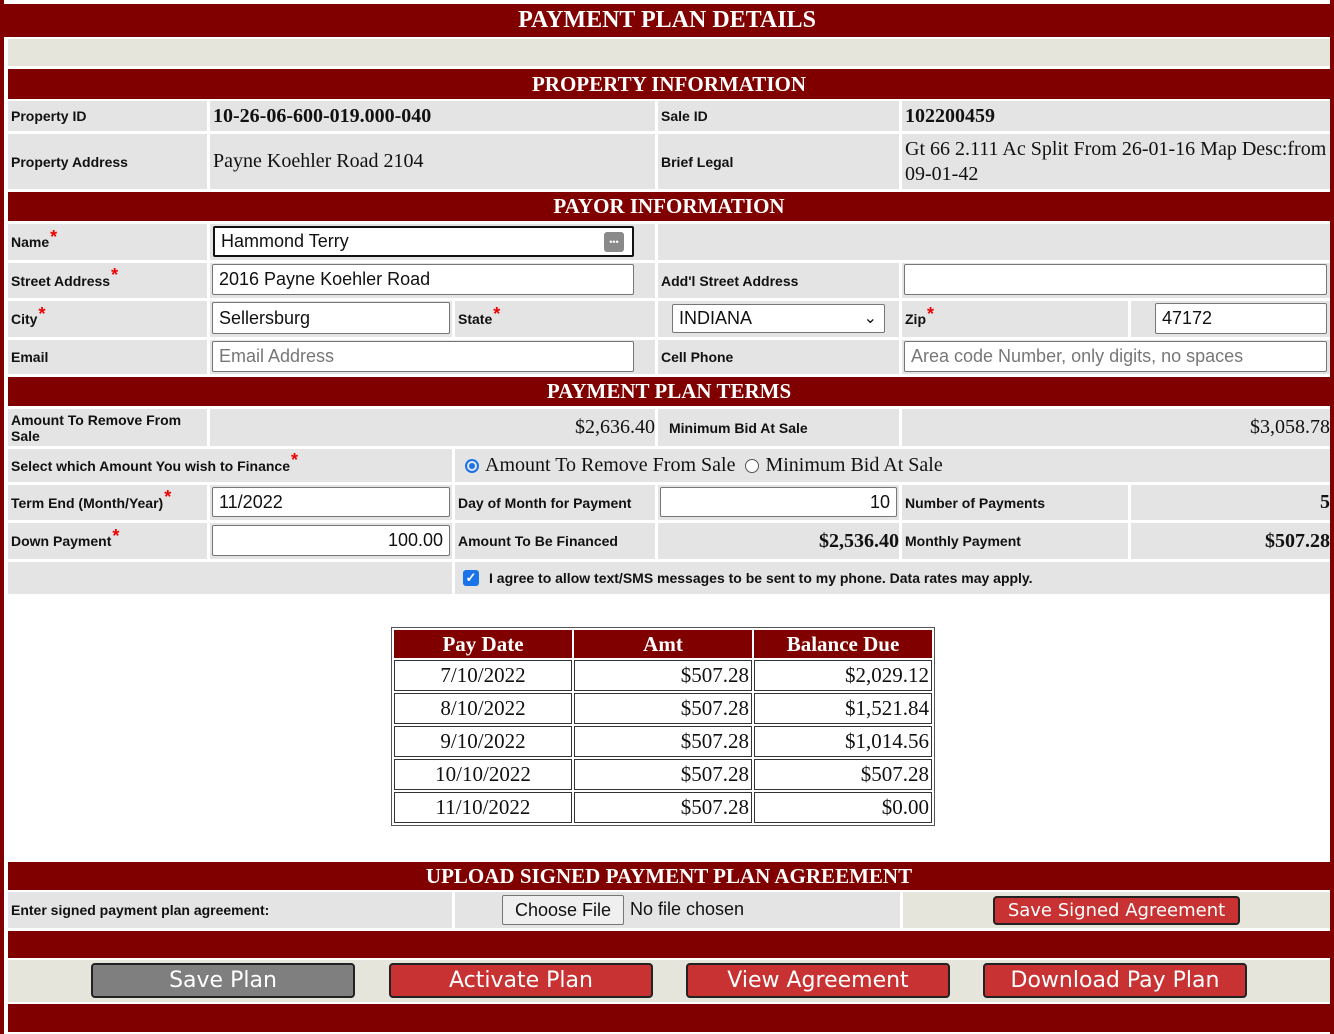 This screenshot has height=1034, width=1334. I want to click on zip-label: Zip *, so click(1015, 319).